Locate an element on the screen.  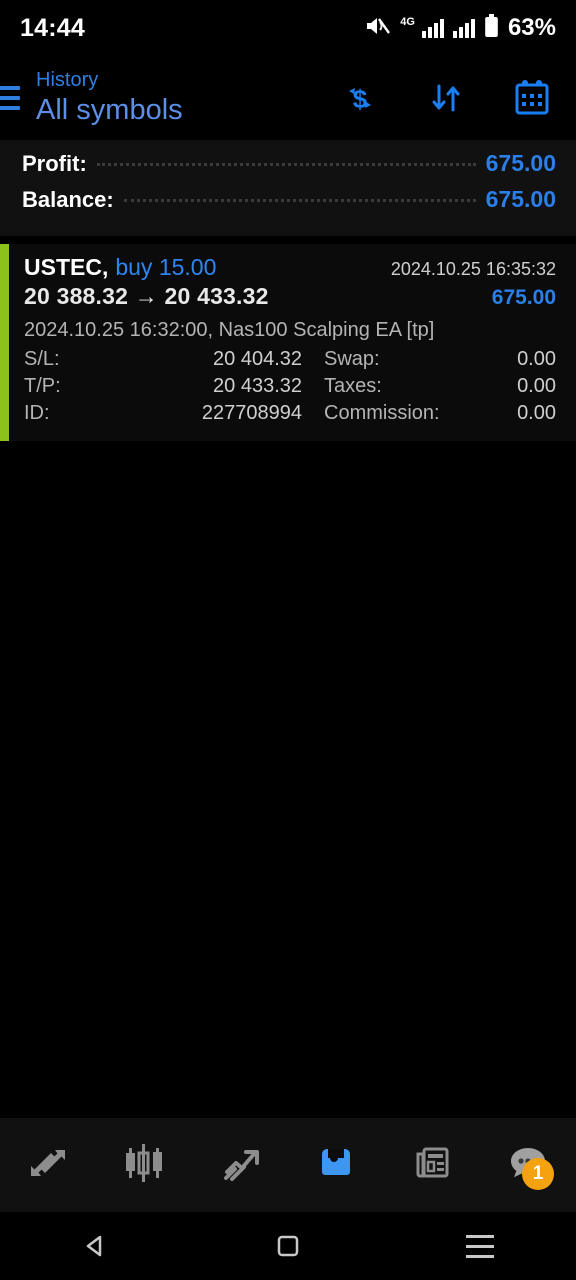
profit-label: Profit: is located at coordinates (54, 163).